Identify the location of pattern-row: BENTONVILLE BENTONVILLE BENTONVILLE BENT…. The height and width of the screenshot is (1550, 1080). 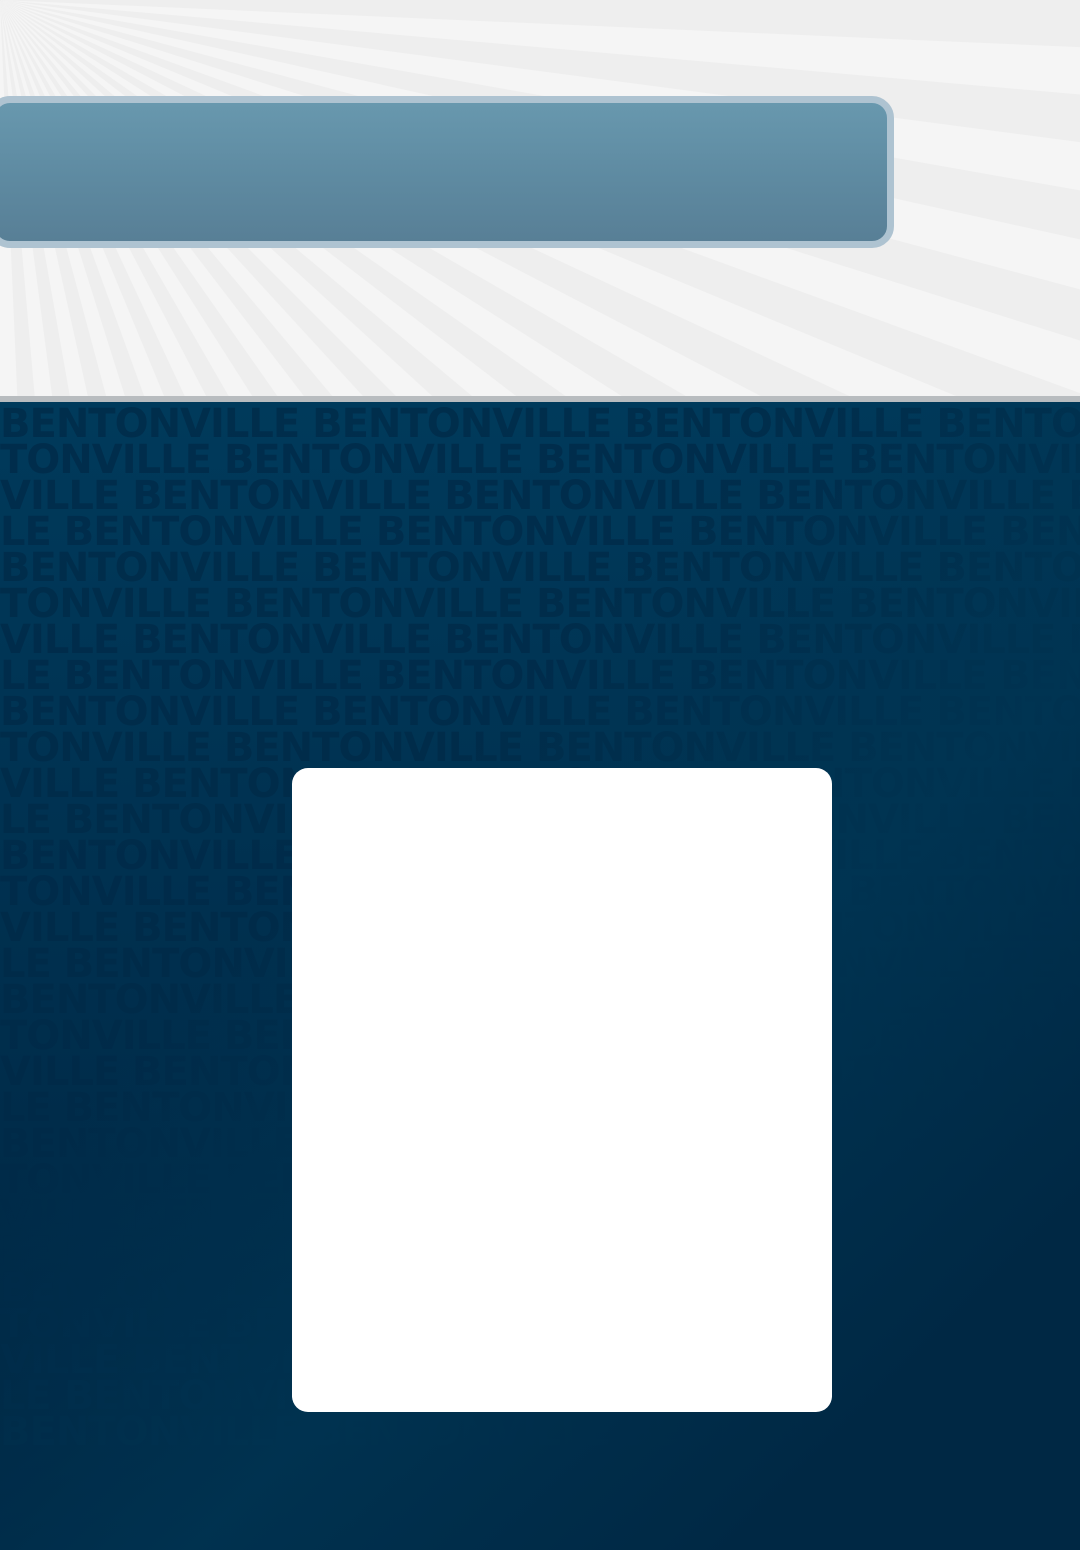
(540, 1432).